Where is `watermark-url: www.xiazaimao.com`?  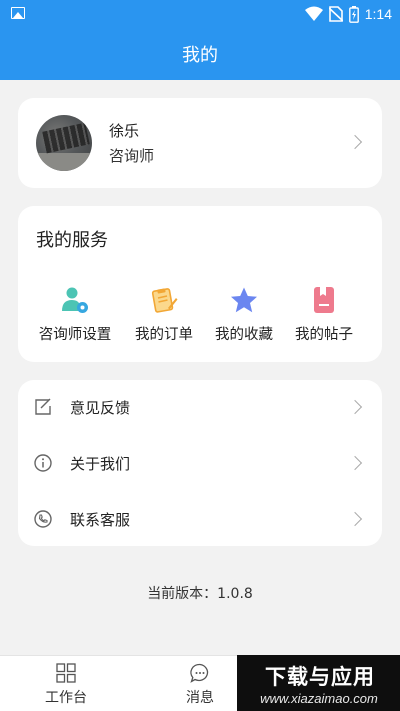 watermark-url: www.xiazaimao.com is located at coordinates (319, 698).